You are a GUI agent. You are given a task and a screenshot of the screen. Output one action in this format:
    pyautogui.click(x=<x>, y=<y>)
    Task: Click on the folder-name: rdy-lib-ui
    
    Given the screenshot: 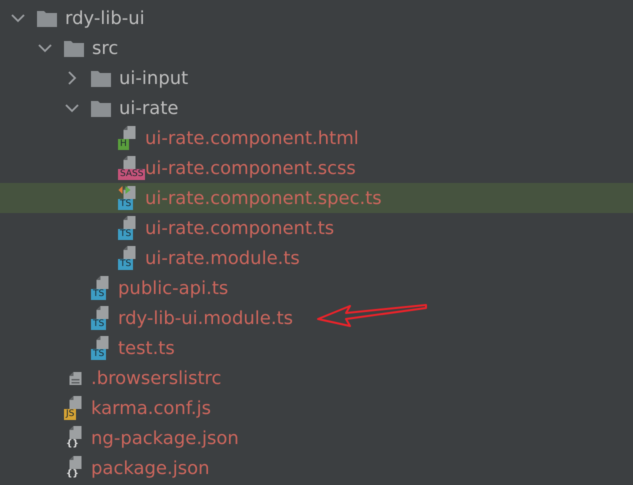 What is the action you would take?
    pyautogui.click(x=105, y=18)
    